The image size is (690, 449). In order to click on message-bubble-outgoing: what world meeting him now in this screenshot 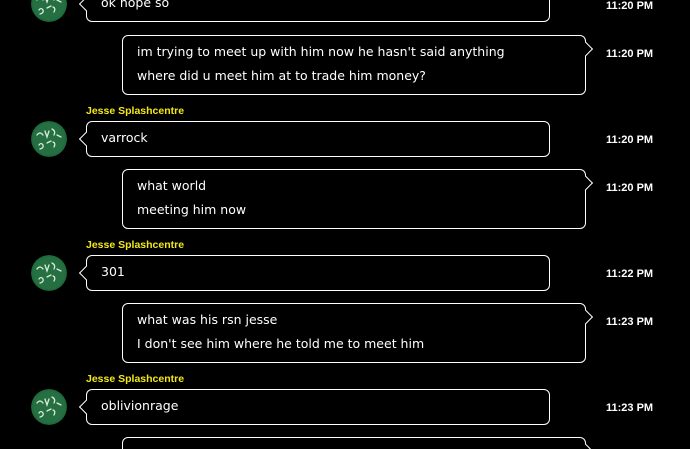, I will do `click(354, 199)`.